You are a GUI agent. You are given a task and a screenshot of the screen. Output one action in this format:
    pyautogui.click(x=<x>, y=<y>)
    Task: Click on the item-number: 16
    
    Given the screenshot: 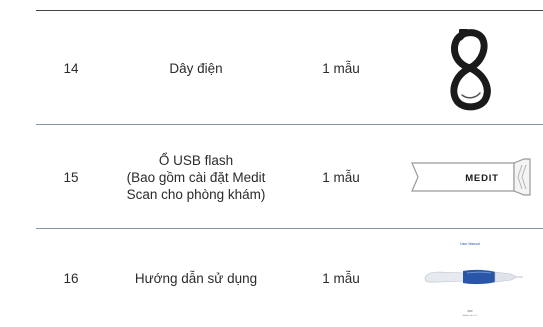 What is the action you would take?
    pyautogui.click(x=71, y=278)
    